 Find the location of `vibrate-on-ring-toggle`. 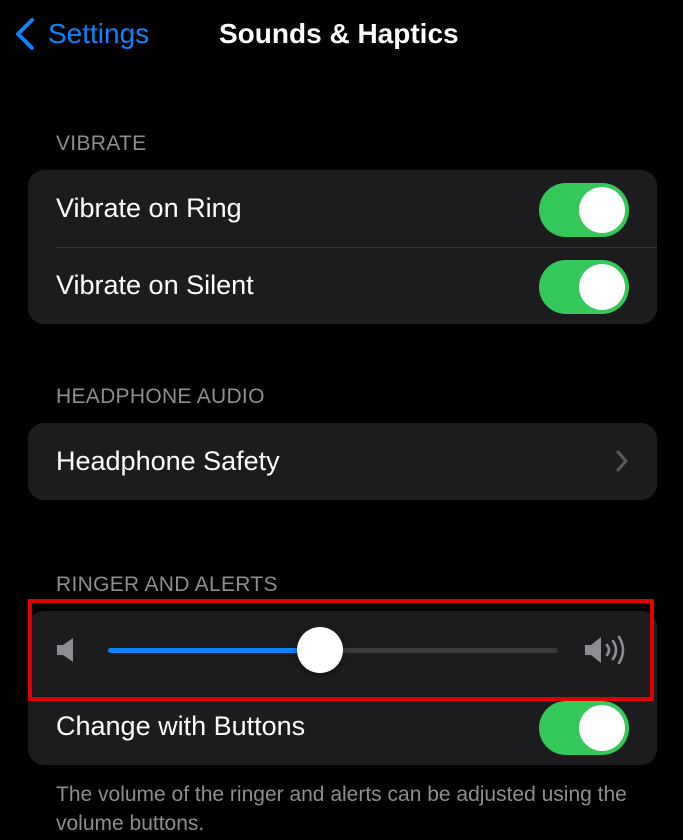

vibrate-on-ring-toggle is located at coordinates (584, 210).